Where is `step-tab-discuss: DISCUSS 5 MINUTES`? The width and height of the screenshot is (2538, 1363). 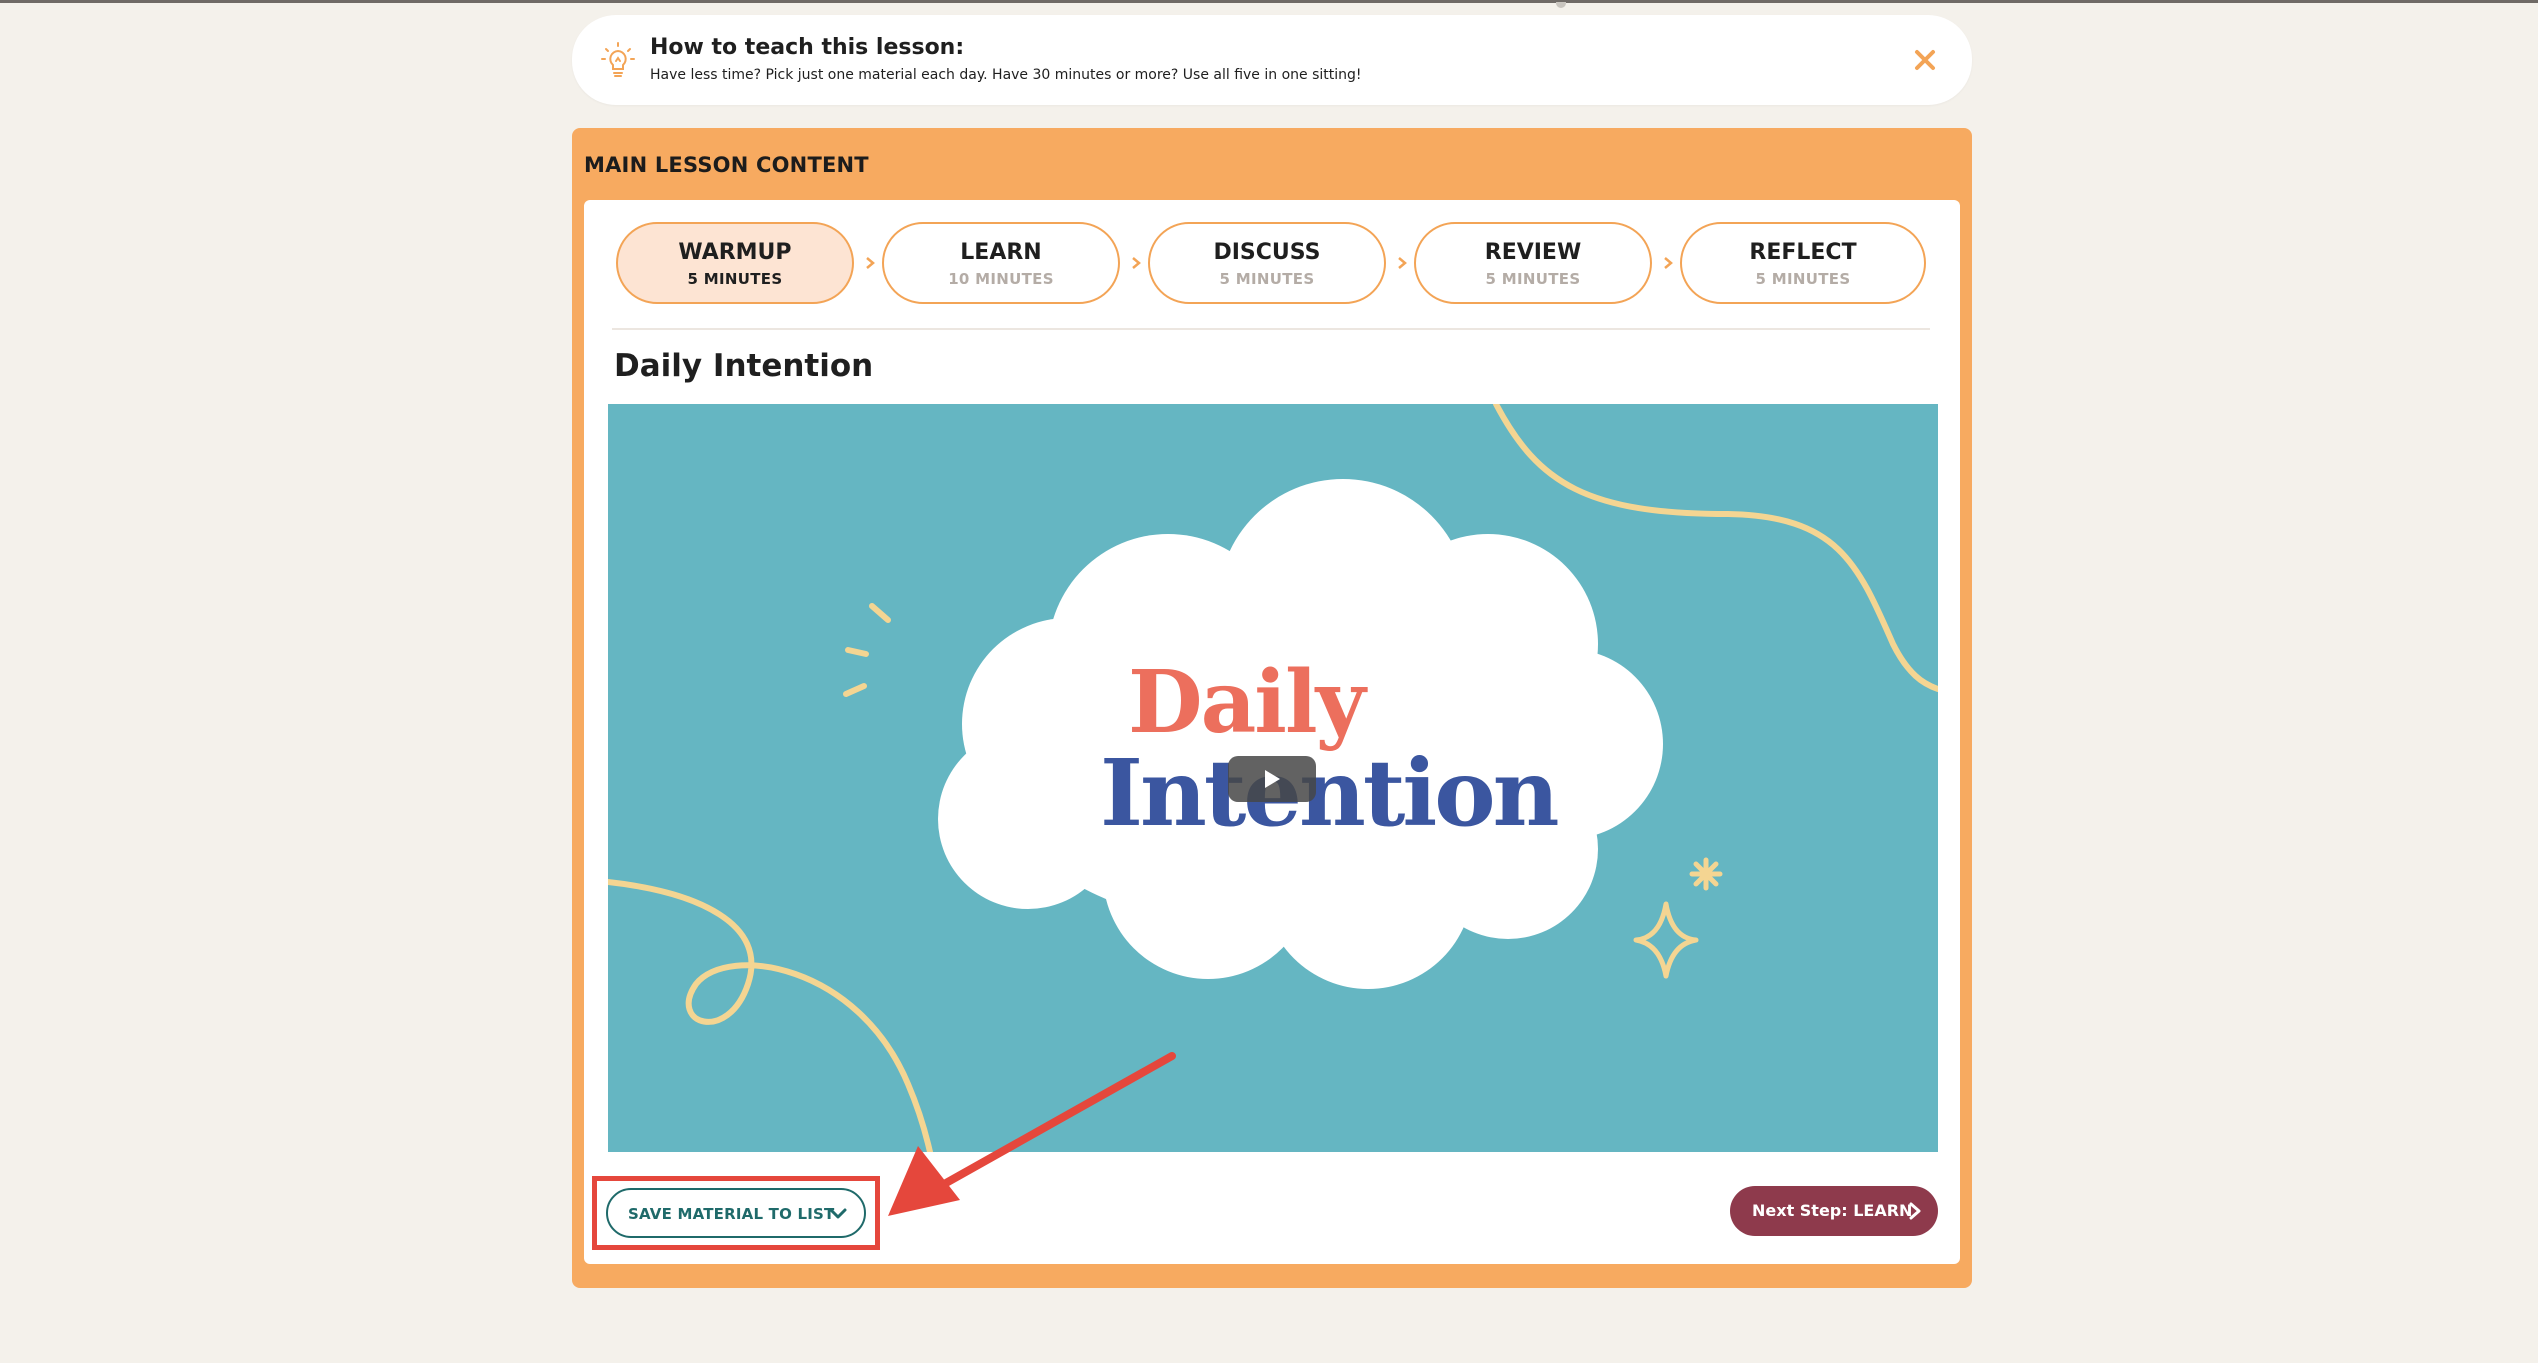 step-tab-discuss: DISCUSS 5 MINUTES is located at coordinates (1267, 263).